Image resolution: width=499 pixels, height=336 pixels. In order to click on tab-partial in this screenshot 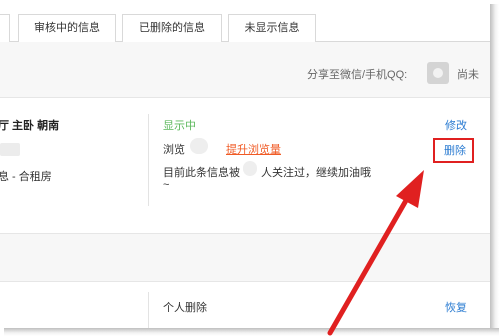, I will do `click(5, 28)`.